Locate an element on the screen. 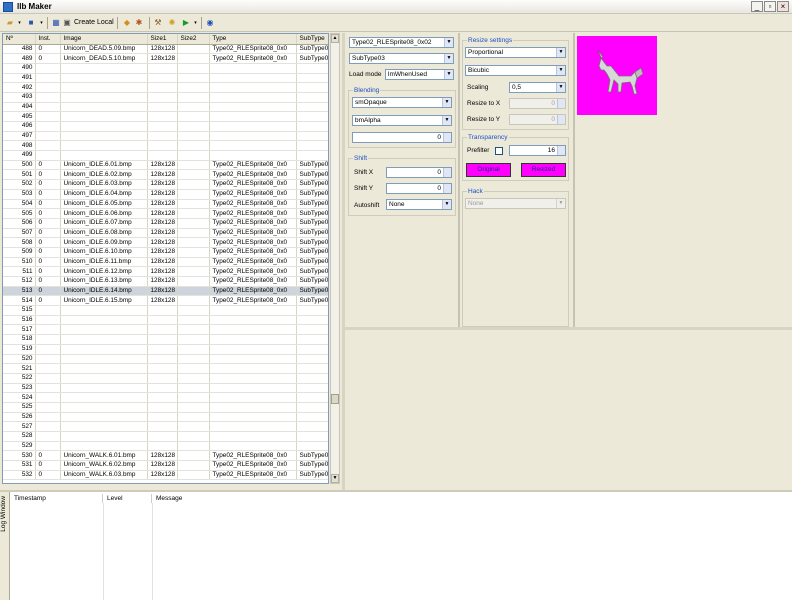 Image resolution: width=792 pixels, height=600 pixels. grid-header-col-size1: Size1 is located at coordinates (162, 39).